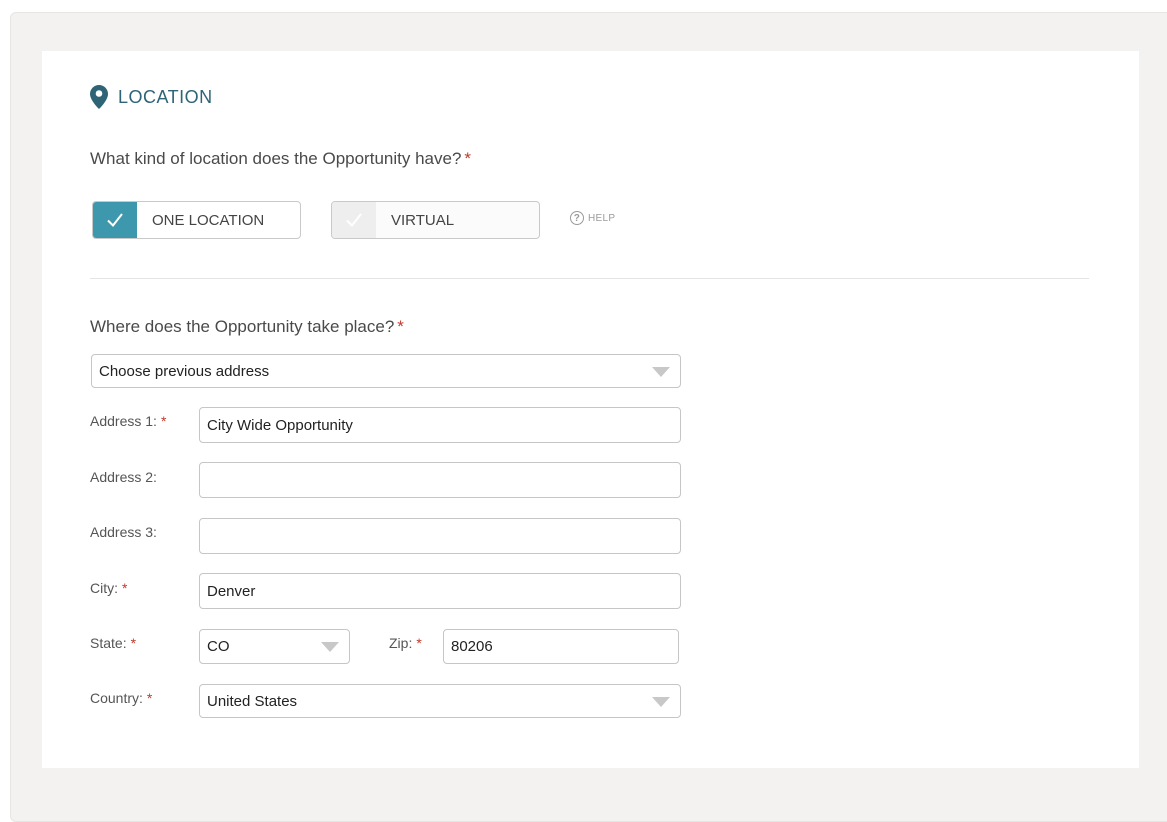 The height and width of the screenshot is (822, 1167). I want to click on zip-input: 80206, so click(561, 646).